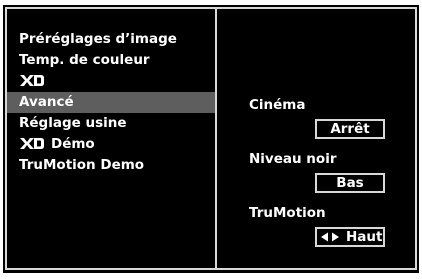 This screenshot has width=422, height=279. What do you see at coordinates (82, 165) in the screenshot?
I see `menu-item-label: TruMotion Demo` at bounding box center [82, 165].